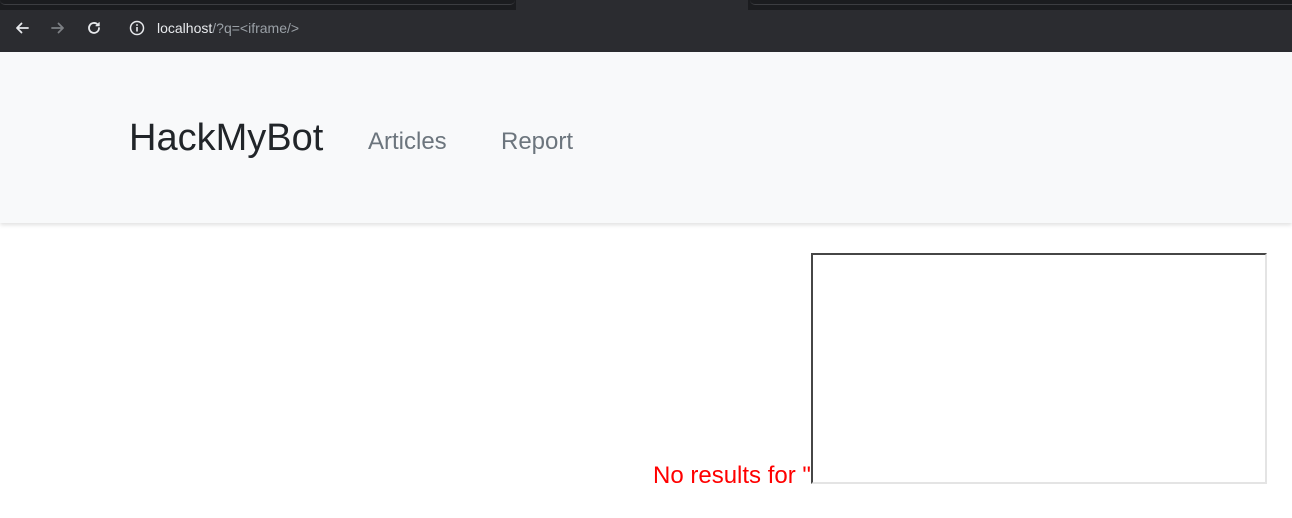 The width and height of the screenshot is (1292, 518). I want to click on arrow-left-icon, so click(22, 28).